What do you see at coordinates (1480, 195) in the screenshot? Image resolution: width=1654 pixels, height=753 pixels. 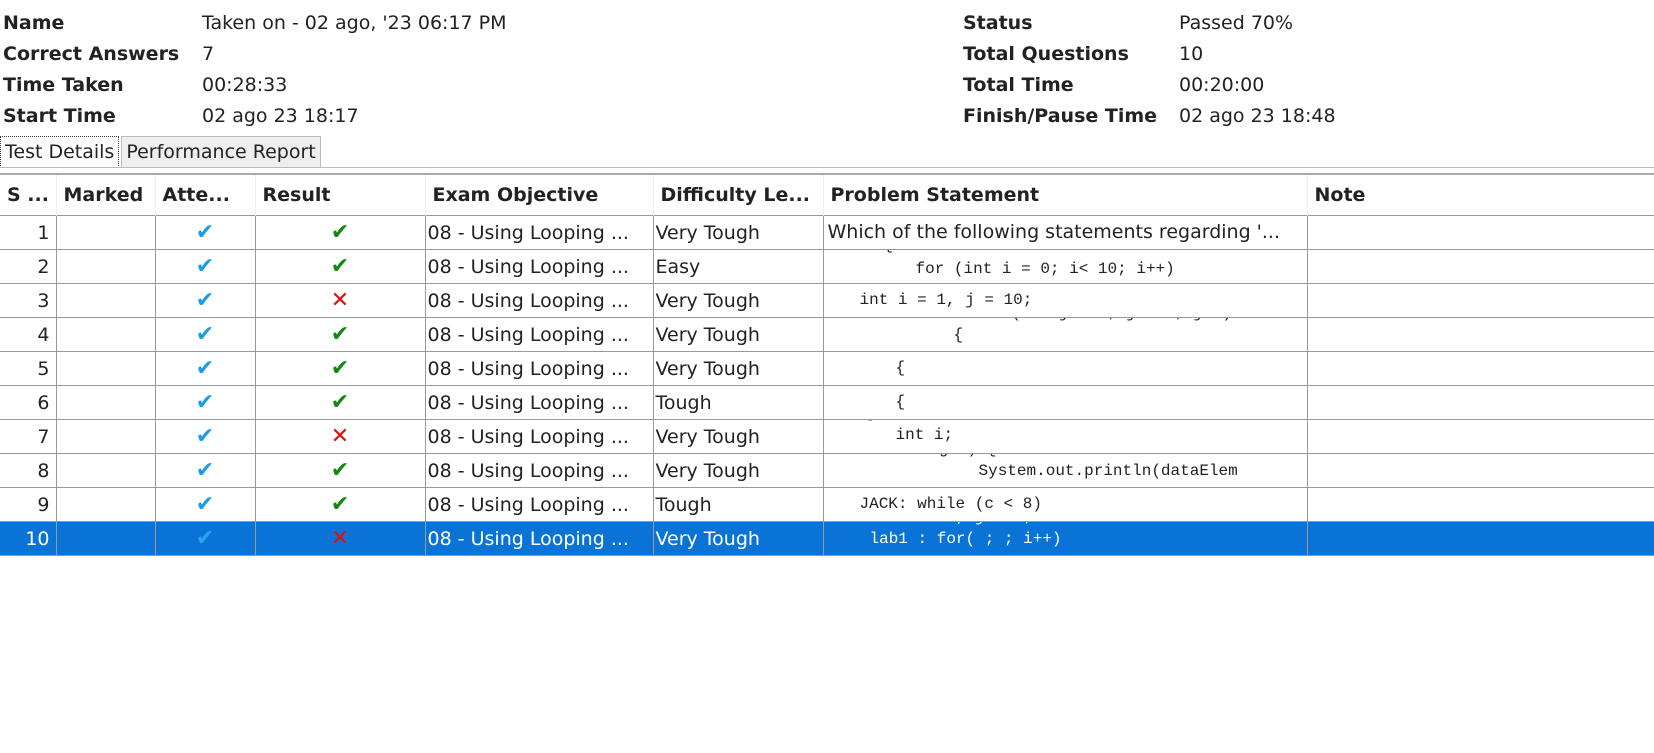 I see `column-header: Note` at bounding box center [1480, 195].